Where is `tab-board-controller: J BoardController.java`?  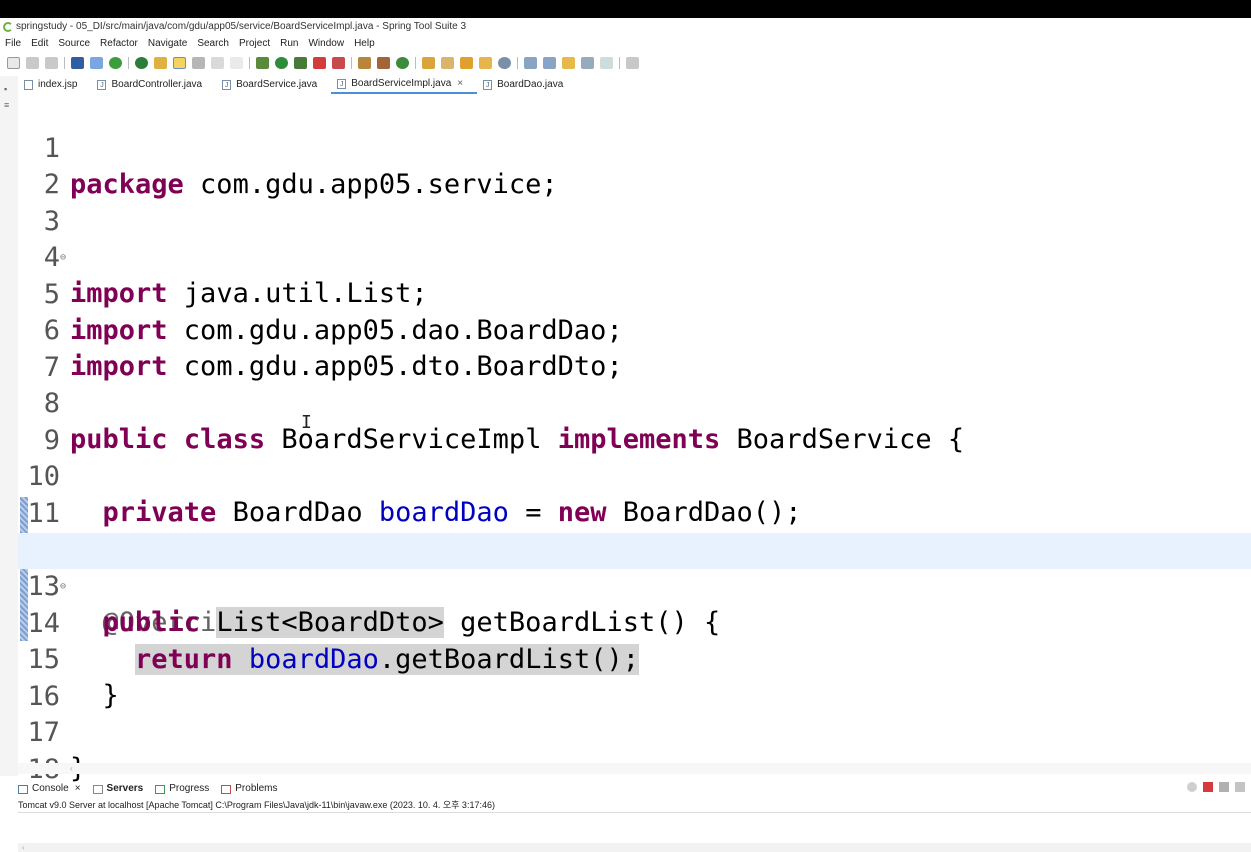
tab-board-controller: J BoardController.java is located at coordinates (153, 85).